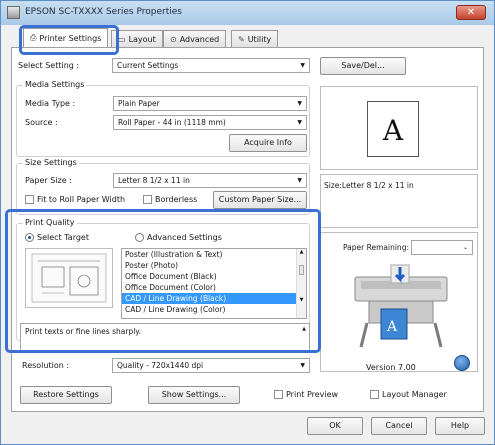 The width and height of the screenshot is (495, 445). What do you see at coordinates (369, 185) in the screenshot?
I see `size-summary-text: Size:Letter 8 1/2 x 11 in` at bounding box center [369, 185].